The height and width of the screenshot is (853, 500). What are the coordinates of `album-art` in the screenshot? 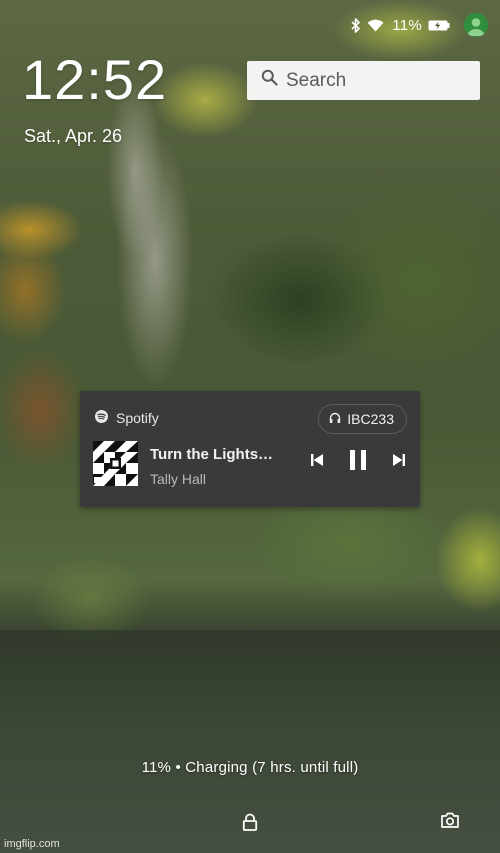 It's located at (115, 463).